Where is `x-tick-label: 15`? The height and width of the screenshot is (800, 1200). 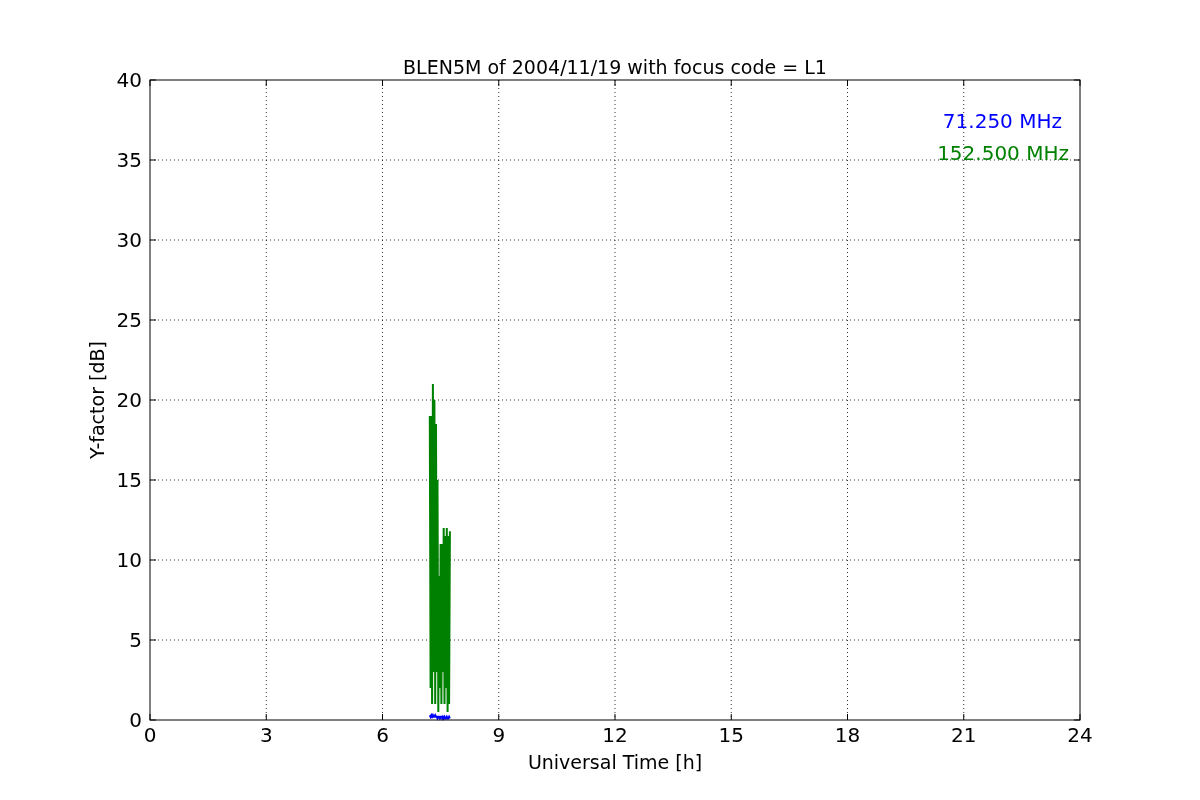 x-tick-label: 15 is located at coordinates (731, 735).